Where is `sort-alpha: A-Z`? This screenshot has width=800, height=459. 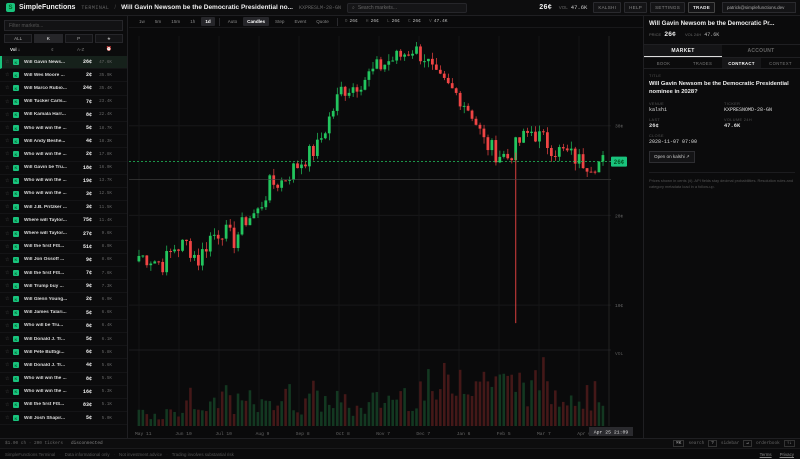
sort-alpha: A-Z is located at coordinates (81, 49).